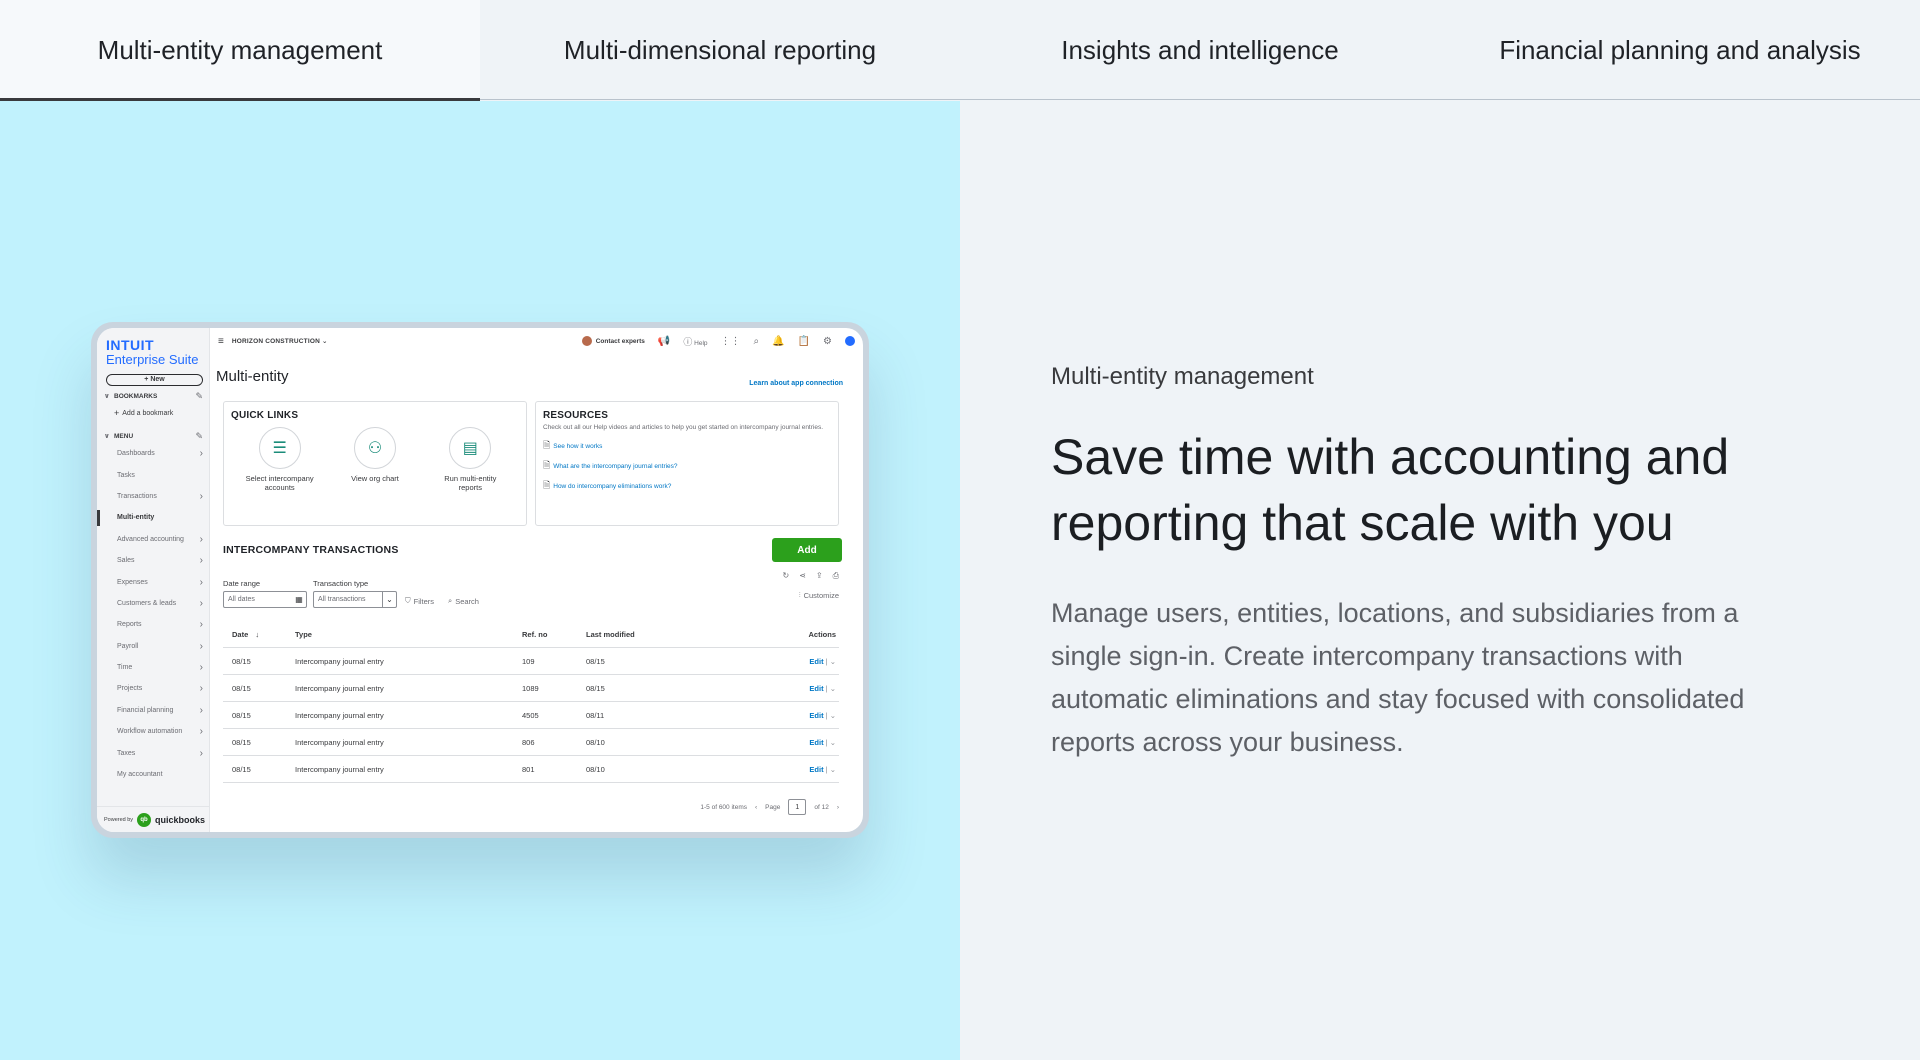 The height and width of the screenshot is (1060, 1920). Describe the element at coordinates (136, 396) in the screenshot. I see `bookmarks-label: BOOKMARKS` at that location.